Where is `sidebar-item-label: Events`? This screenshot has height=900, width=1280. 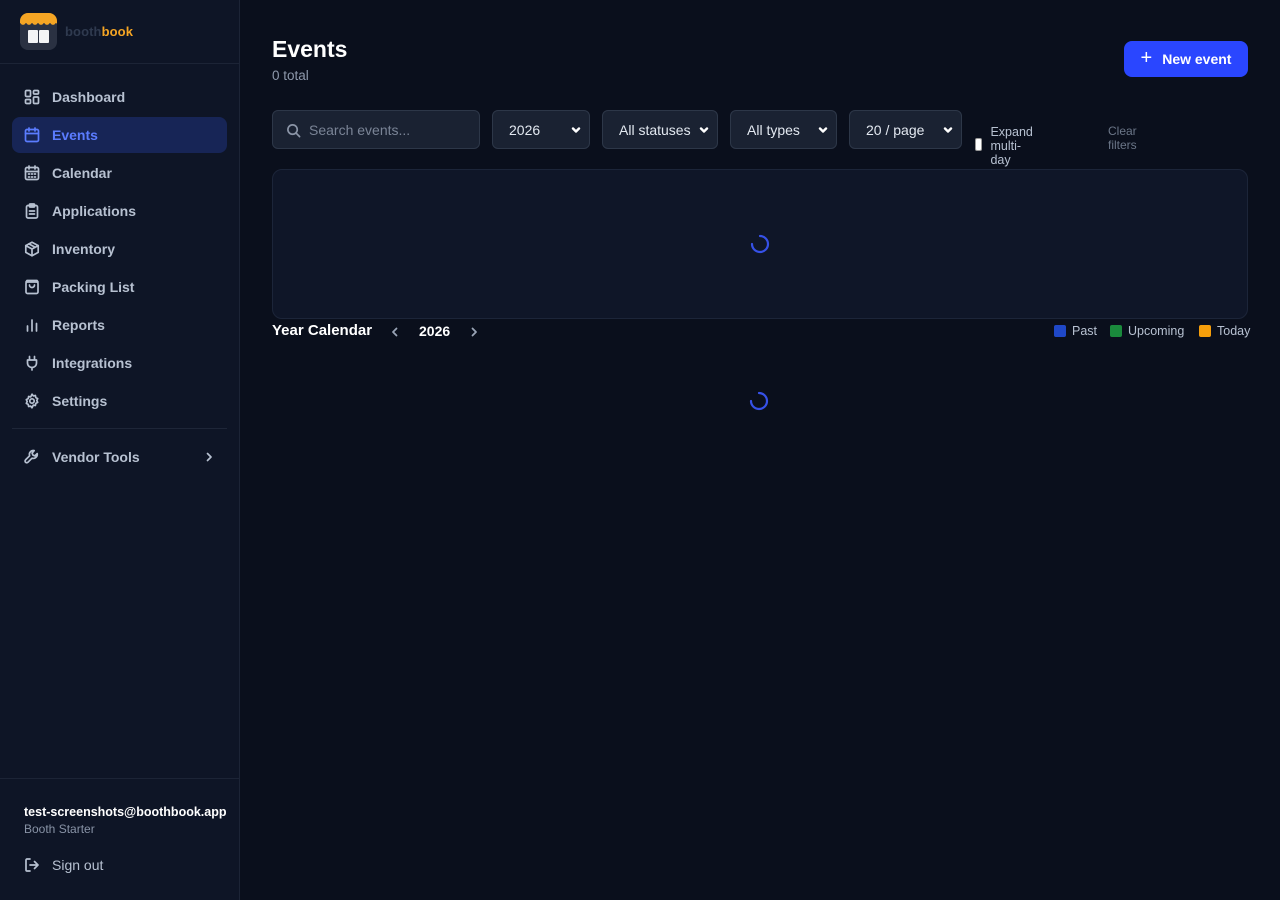
sidebar-item-label: Events is located at coordinates (75, 135).